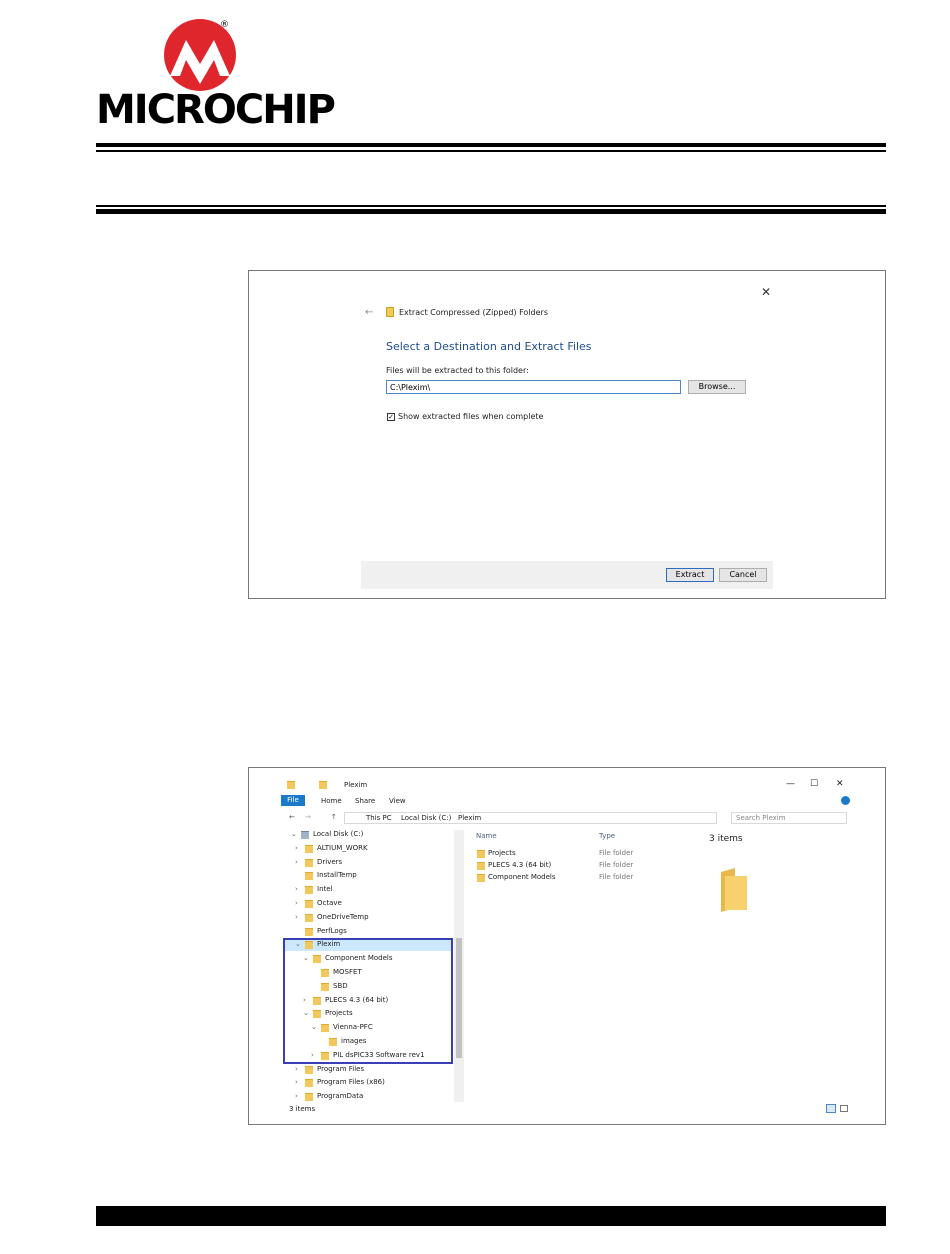 The image size is (950, 1254). What do you see at coordinates (338, 834) in the screenshot?
I see `nav-tree-item: Local Disk (C:)` at bounding box center [338, 834].